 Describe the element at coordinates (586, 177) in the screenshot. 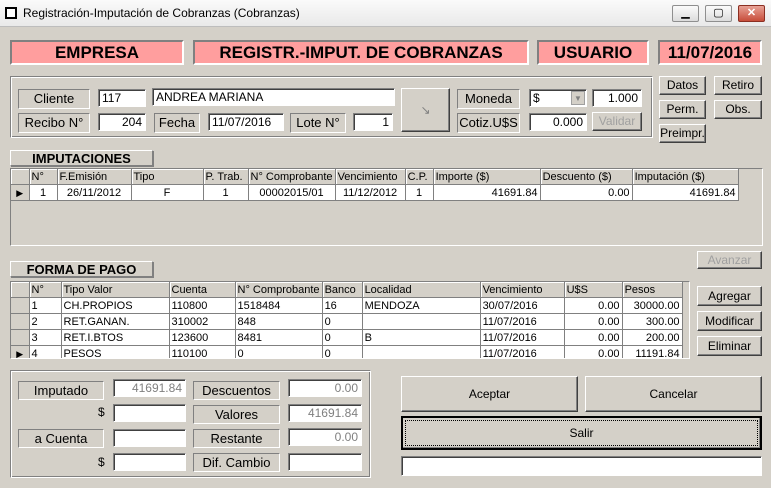

I see `col-header: Descuento ($)` at that location.